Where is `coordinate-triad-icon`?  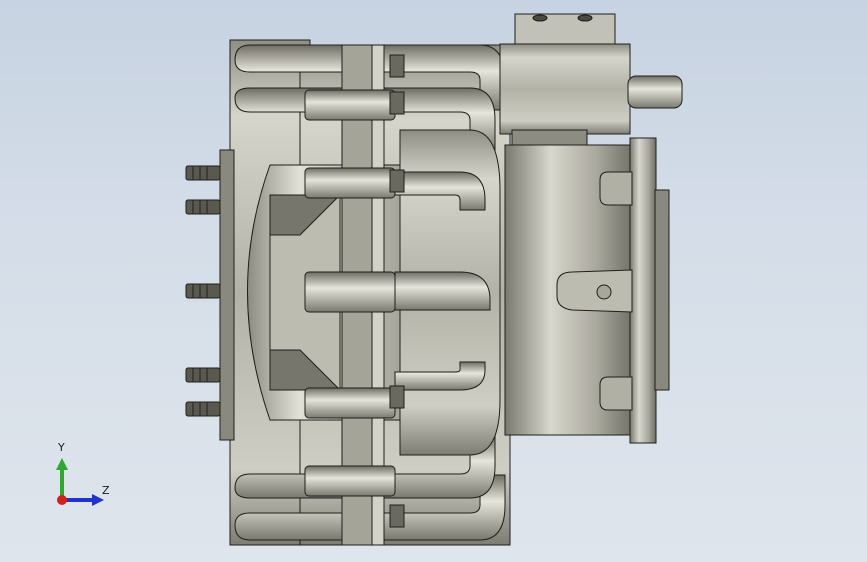 coordinate-triad-icon is located at coordinates (80, 482).